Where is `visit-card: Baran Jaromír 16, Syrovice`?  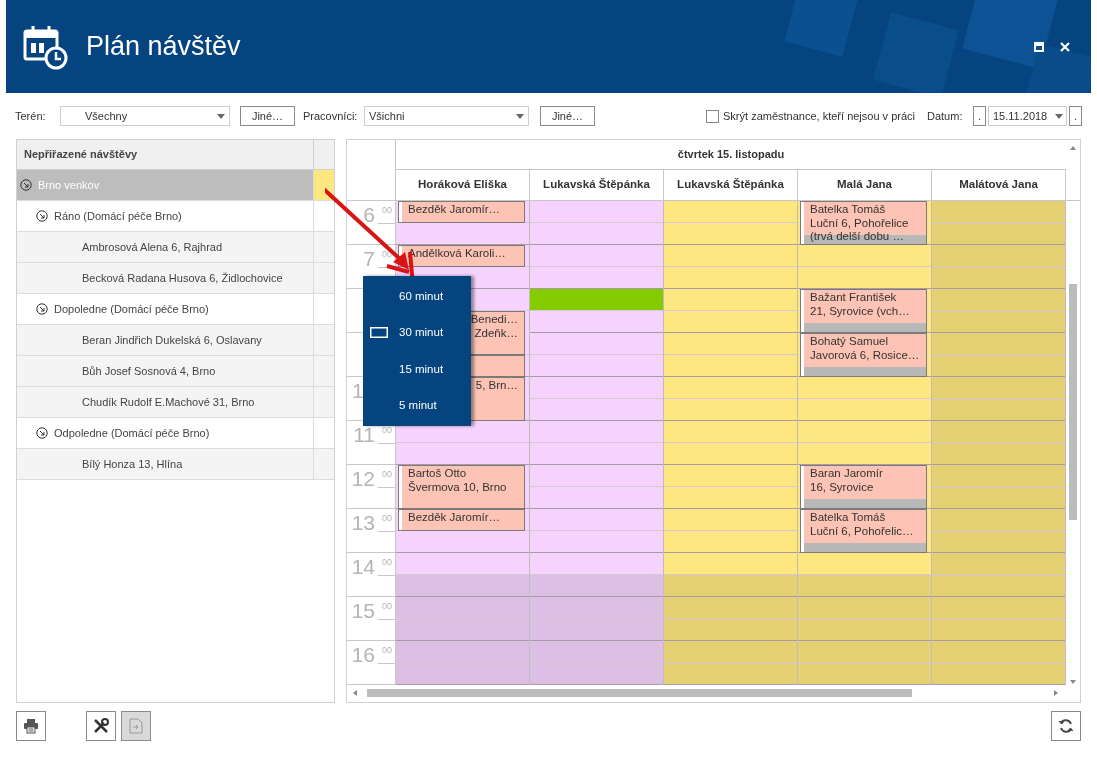
visit-card: Baran Jaromír 16, Syrovice is located at coordinates (863, 487).